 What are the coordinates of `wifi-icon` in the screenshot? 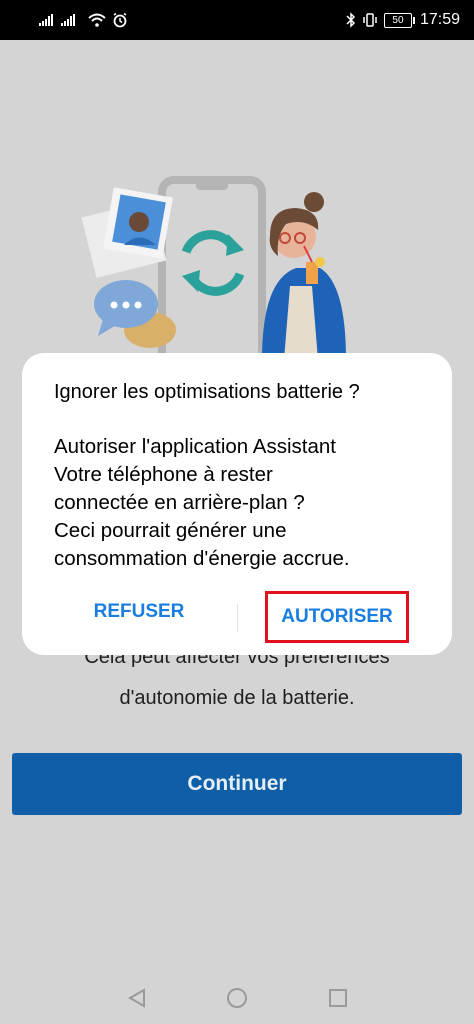 It's located at (97, 20).